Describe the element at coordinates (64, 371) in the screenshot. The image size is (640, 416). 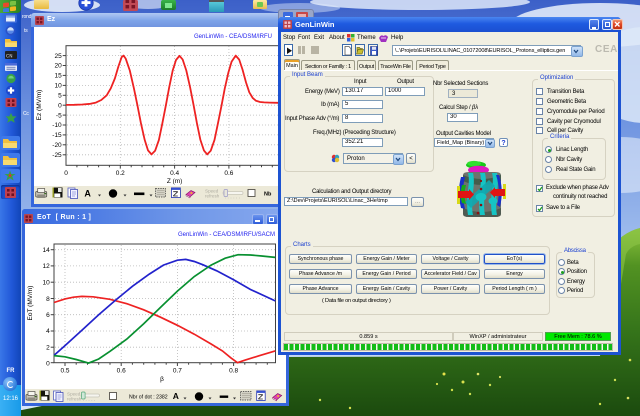
I see `svg-text: 0.5` at that location.